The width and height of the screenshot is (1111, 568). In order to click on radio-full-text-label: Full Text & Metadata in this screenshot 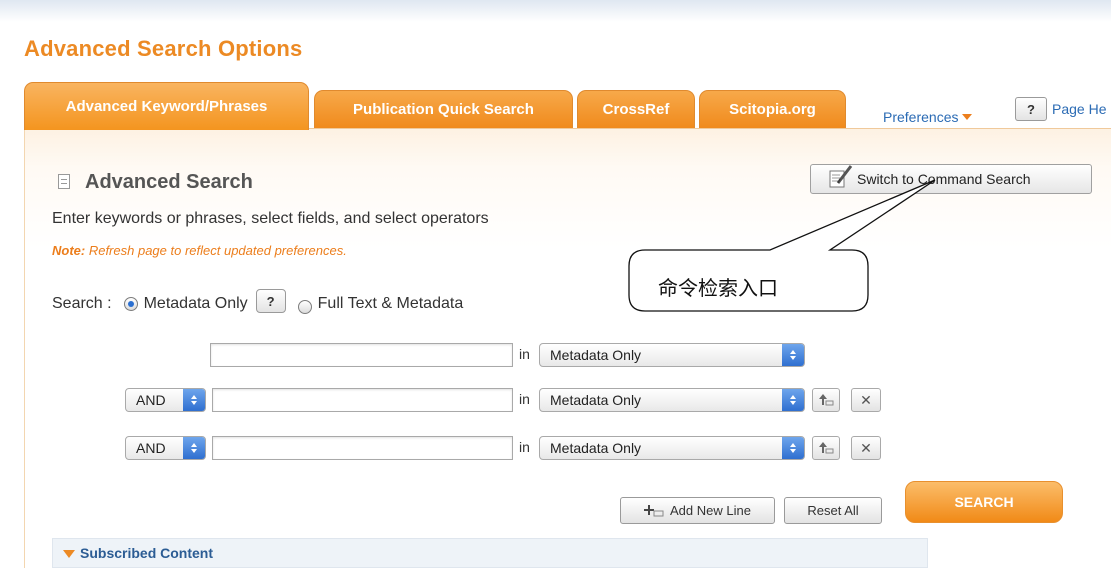, I will do `click(390, 303)`.